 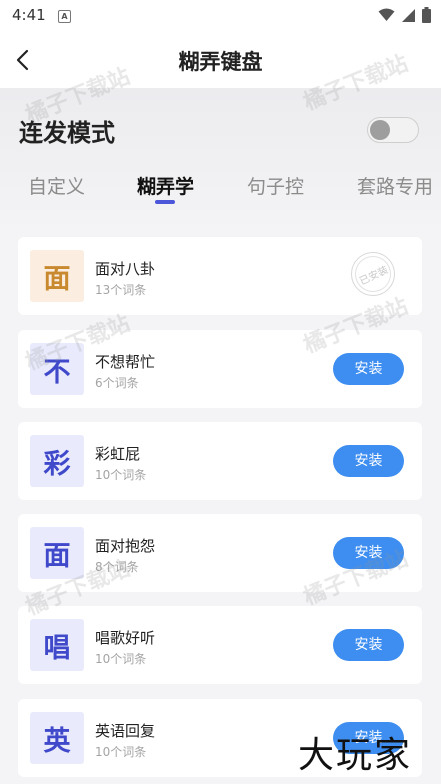 I want to click on card-icon: 不, so click(x=57, y=369).